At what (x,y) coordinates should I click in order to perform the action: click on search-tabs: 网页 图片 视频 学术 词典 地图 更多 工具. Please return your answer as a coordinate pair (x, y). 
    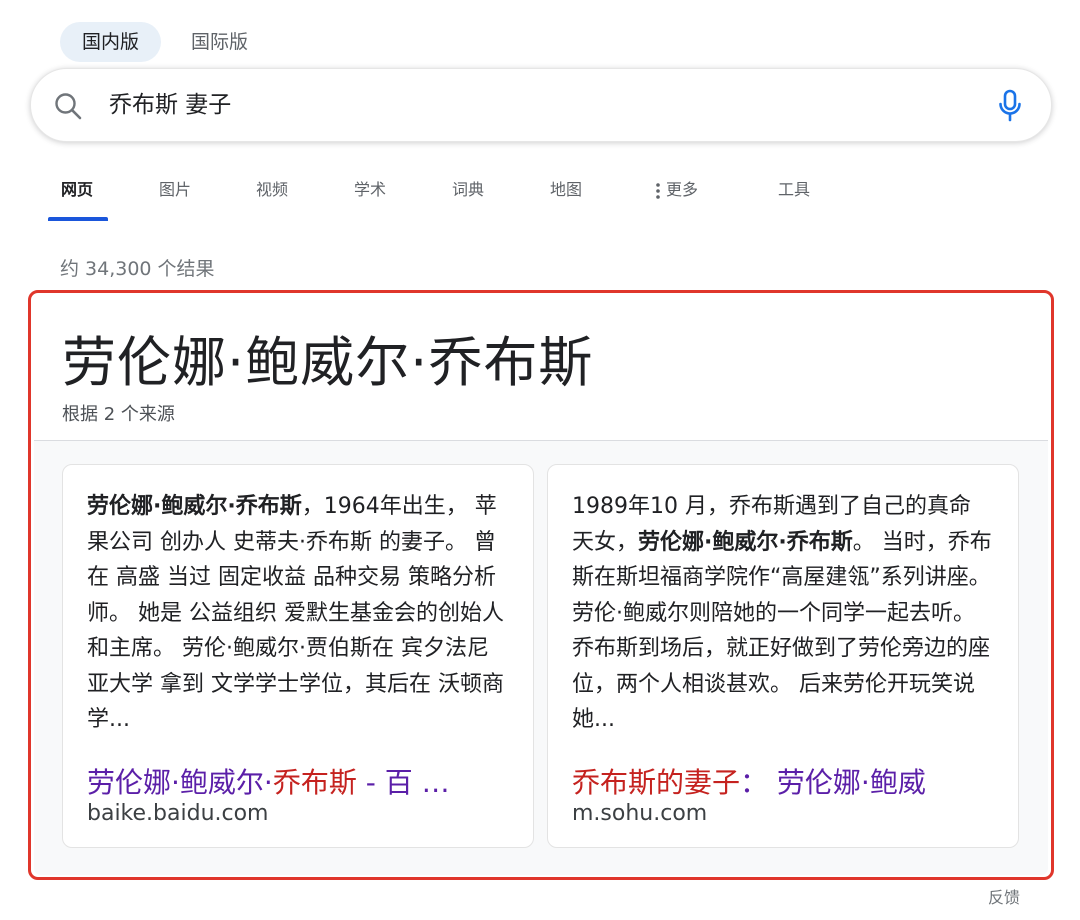
    Looking at the image, I should click on (540, 192).